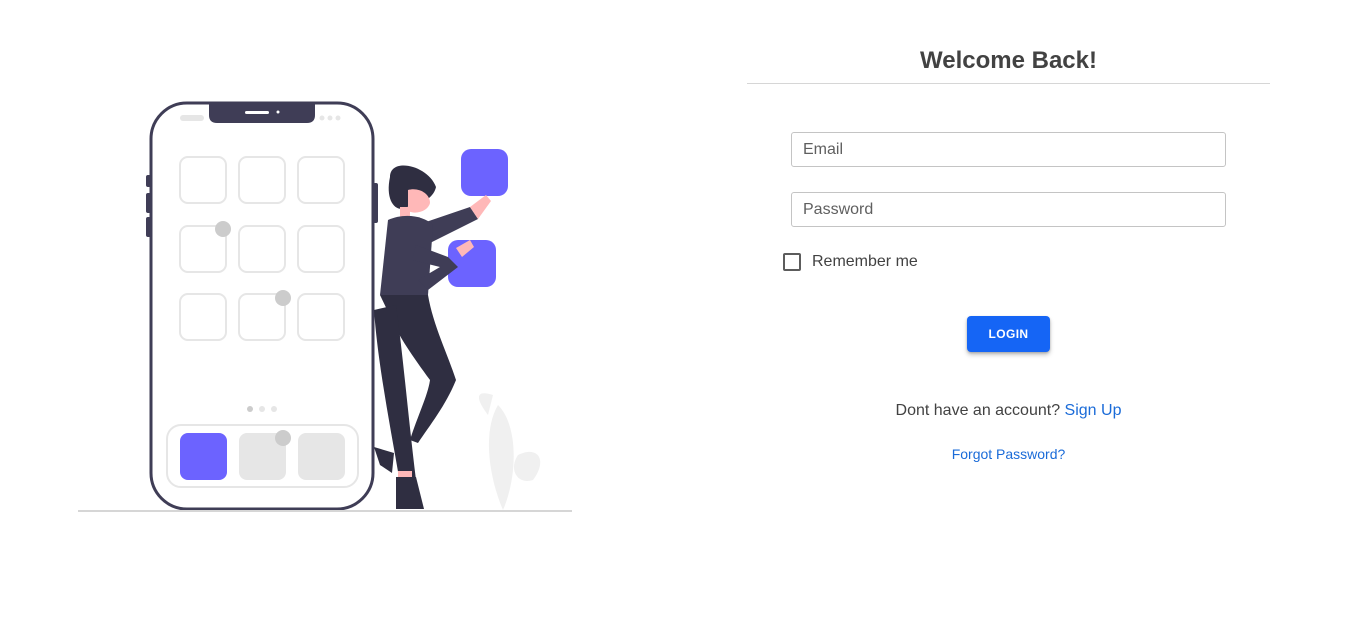  I want to click on signup-prompt: Dont have an account? Sign Up, so click(1008, 411).